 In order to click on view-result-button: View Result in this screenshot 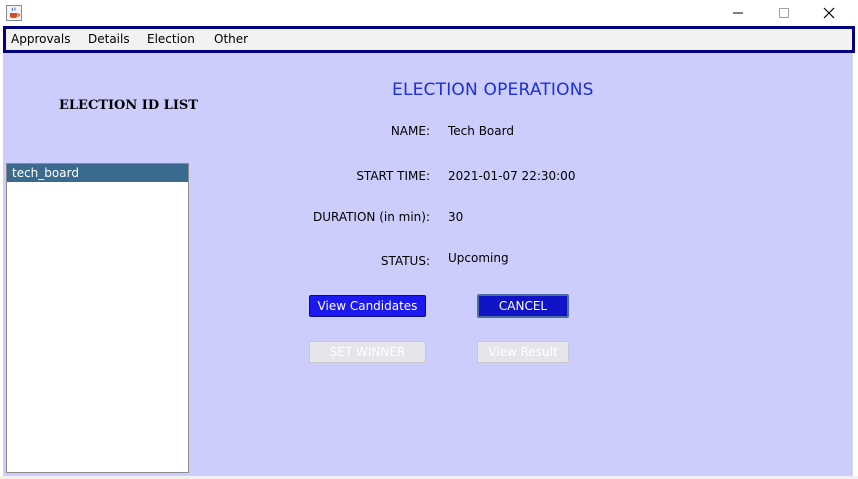, I will do `click(523, 352)`.